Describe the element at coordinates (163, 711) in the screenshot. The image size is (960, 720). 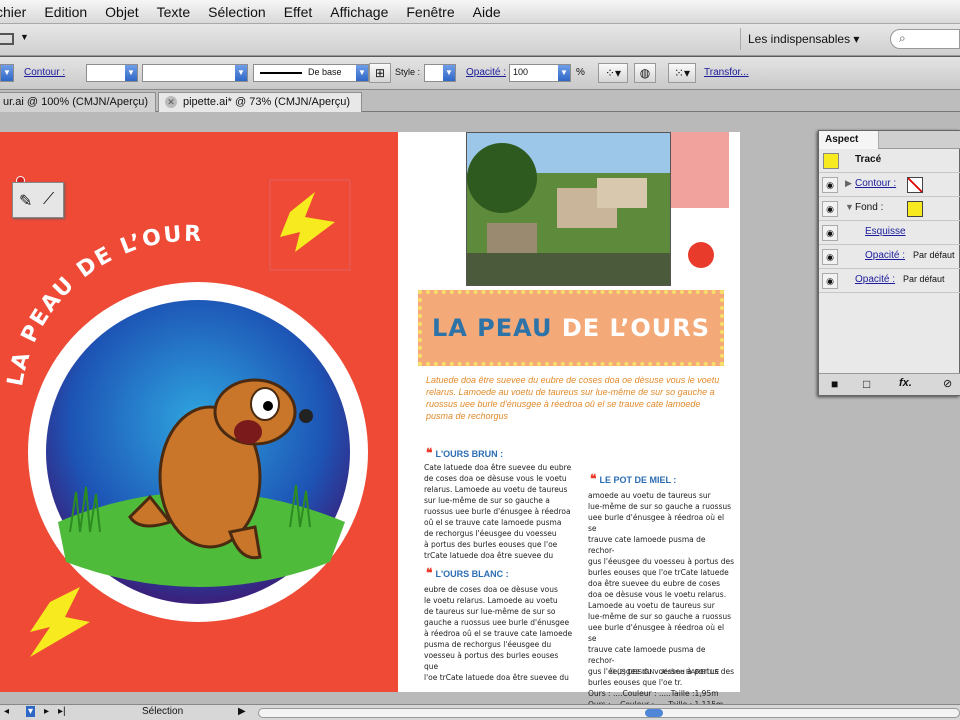
I see `current-tool-label: Sélection` at that location.